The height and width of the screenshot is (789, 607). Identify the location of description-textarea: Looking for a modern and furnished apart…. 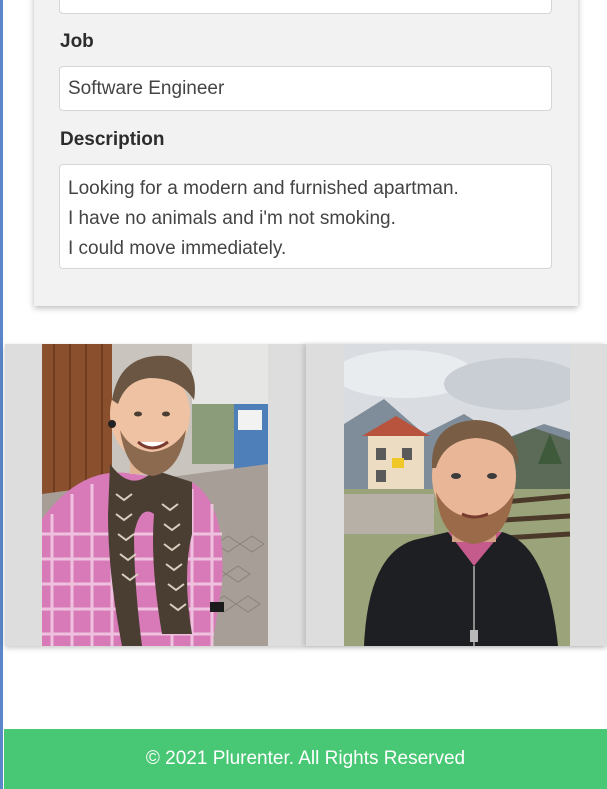
(305, 216).